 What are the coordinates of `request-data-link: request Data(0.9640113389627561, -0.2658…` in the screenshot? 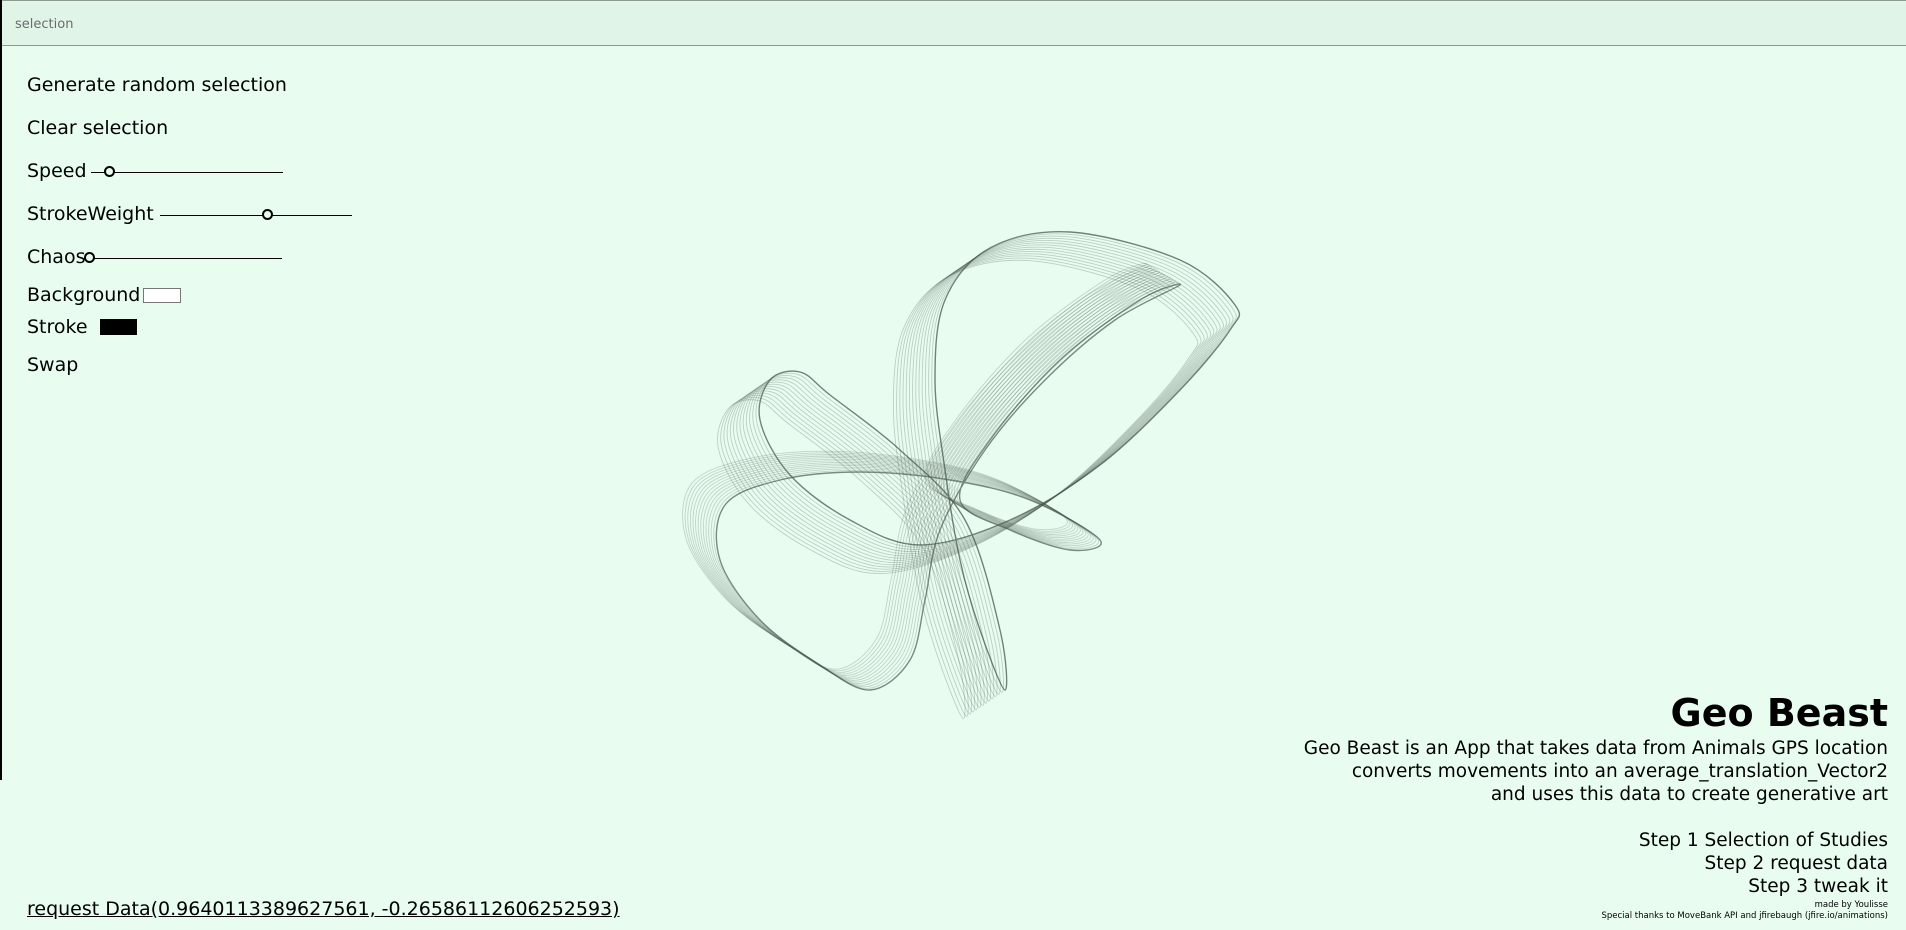 It's located at (323, 909).